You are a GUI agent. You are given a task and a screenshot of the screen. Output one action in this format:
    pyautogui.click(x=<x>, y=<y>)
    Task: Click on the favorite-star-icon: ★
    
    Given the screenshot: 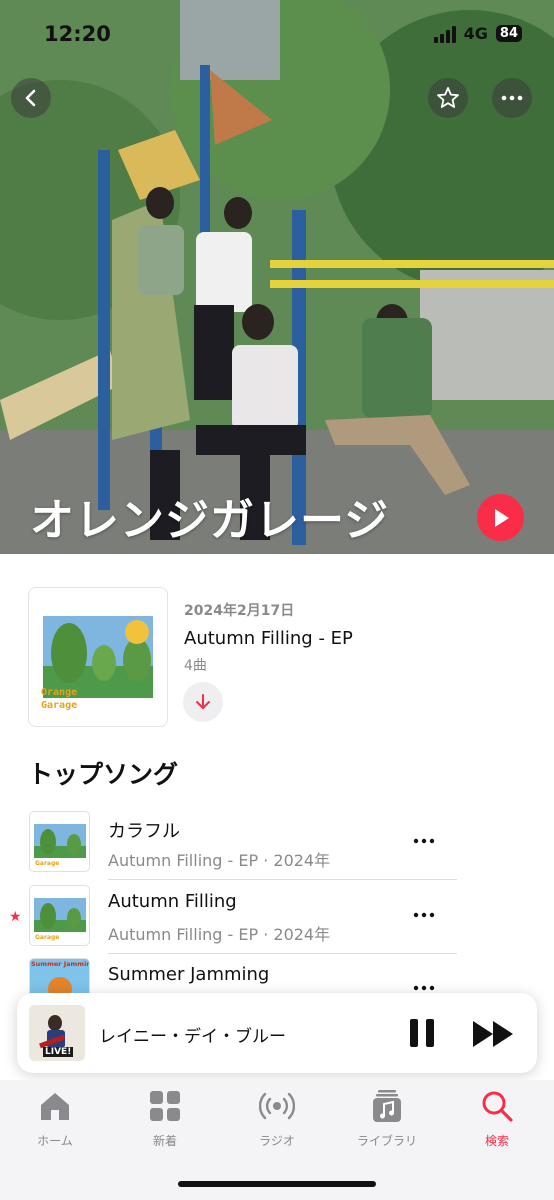 What is the action you would take?
    pyautogui.click(x=15, y=917)
    